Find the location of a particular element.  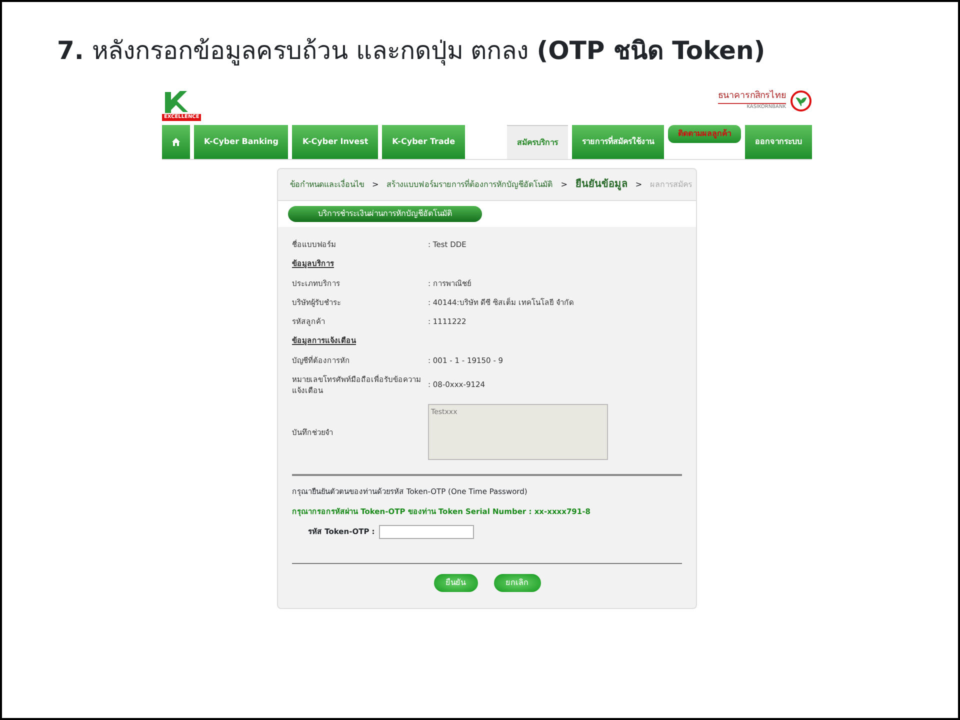

section-title: บริการชำระเงินผ่านการหักบัญชีอัตโนมัติ is located at coordinates (385, 214).